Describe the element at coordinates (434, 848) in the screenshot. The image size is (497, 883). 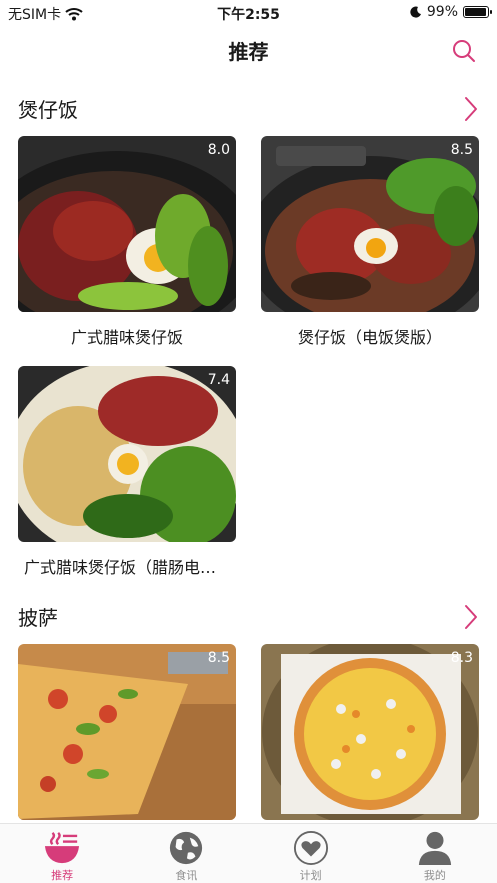
I see `user-icon` at that location.